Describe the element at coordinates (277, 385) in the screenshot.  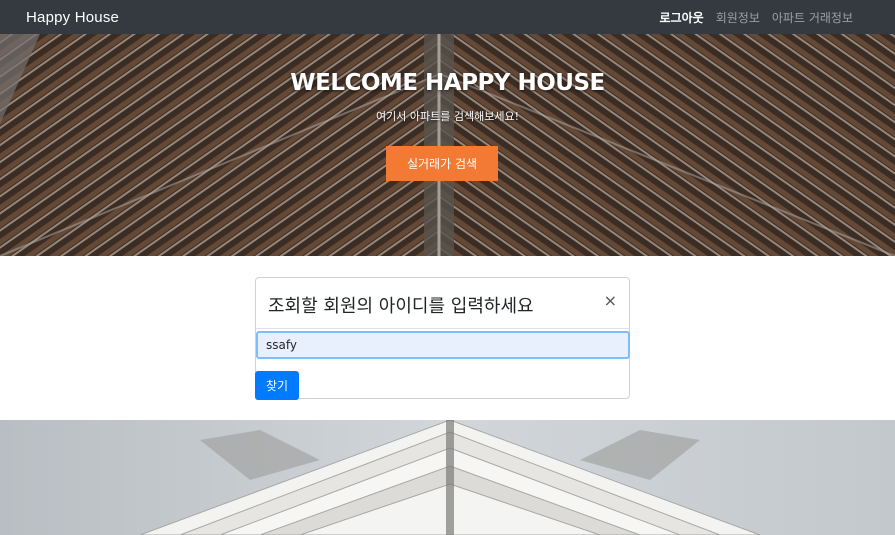
I see `find-button: 찾기` at that location.